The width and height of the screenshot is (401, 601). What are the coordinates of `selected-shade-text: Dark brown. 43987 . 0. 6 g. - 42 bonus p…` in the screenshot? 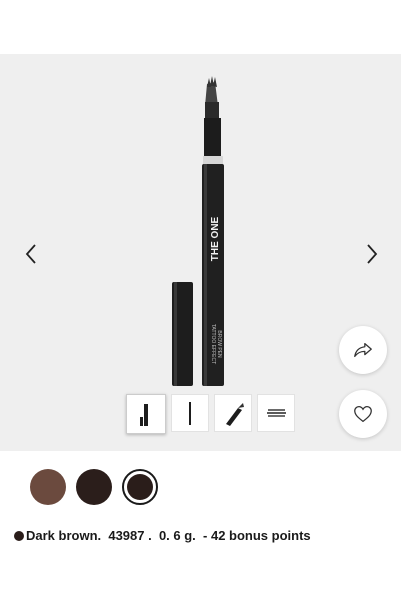 It's located at (168, 535).